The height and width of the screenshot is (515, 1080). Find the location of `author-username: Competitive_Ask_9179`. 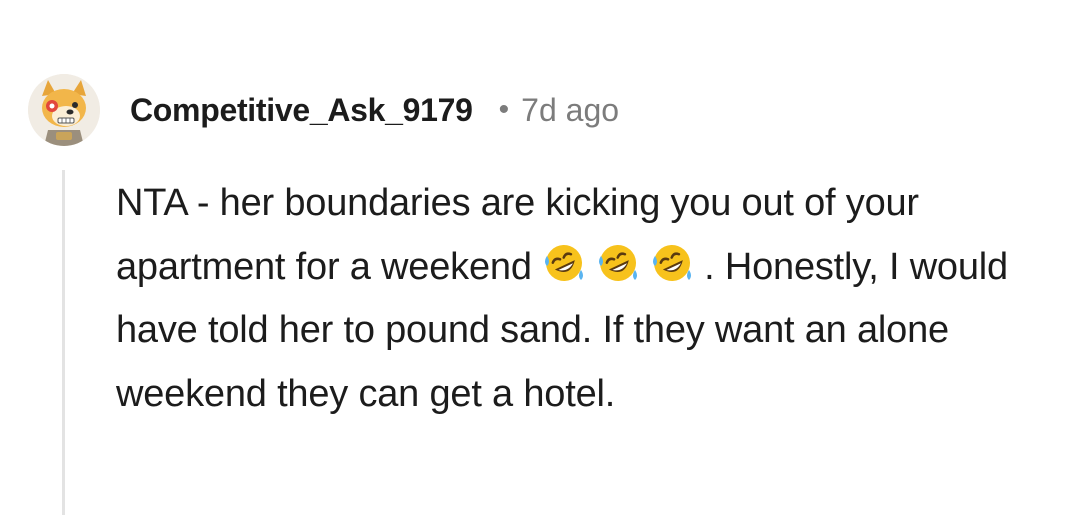

author-username: Competitive_Ask_9179 is located at coordinates (301, 110).